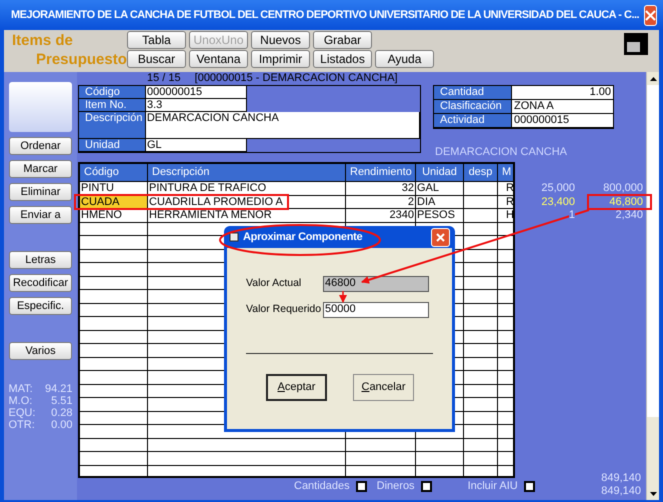  Describe the element at coordinates (404, 59) in the screenshot. I see `toolbar-button: Ayuda` at that location.